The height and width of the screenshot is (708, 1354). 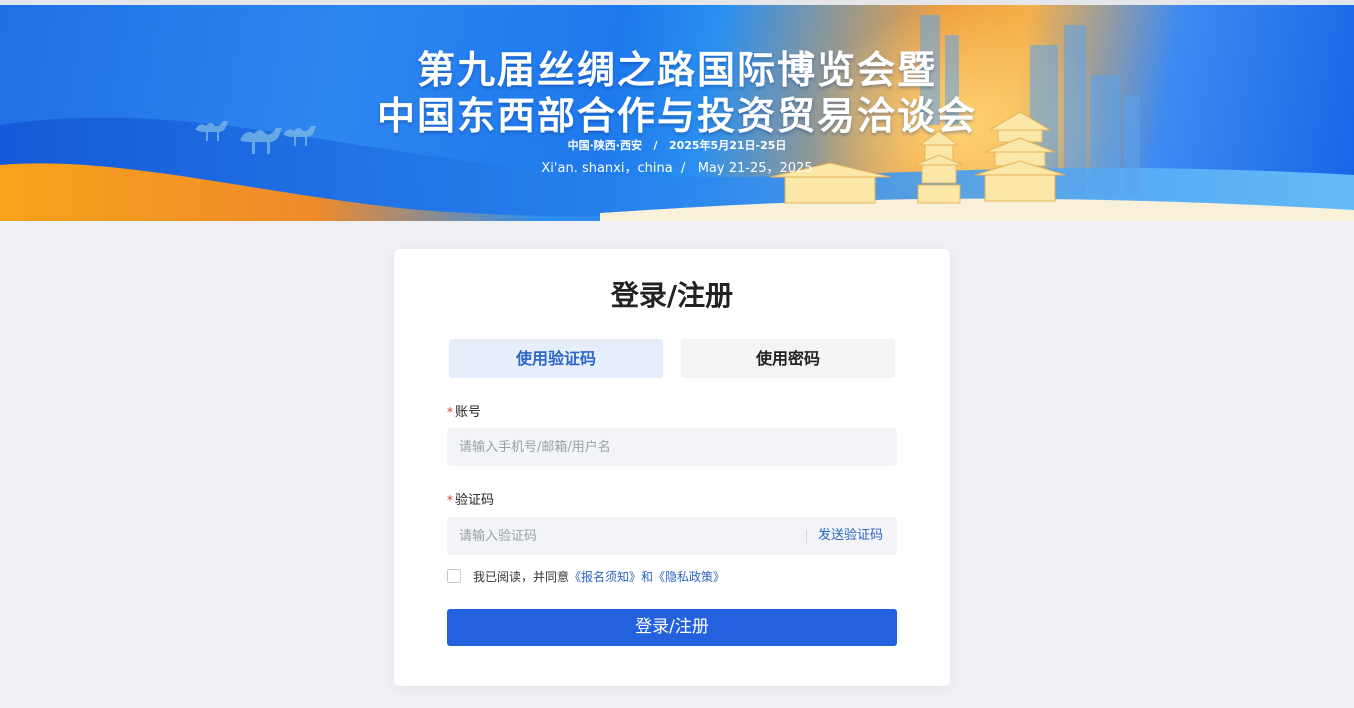 What do you see at coordinates (454, 576) in the screenshot?
I see `agreement-checkbox` at bounding box center [454, 576].